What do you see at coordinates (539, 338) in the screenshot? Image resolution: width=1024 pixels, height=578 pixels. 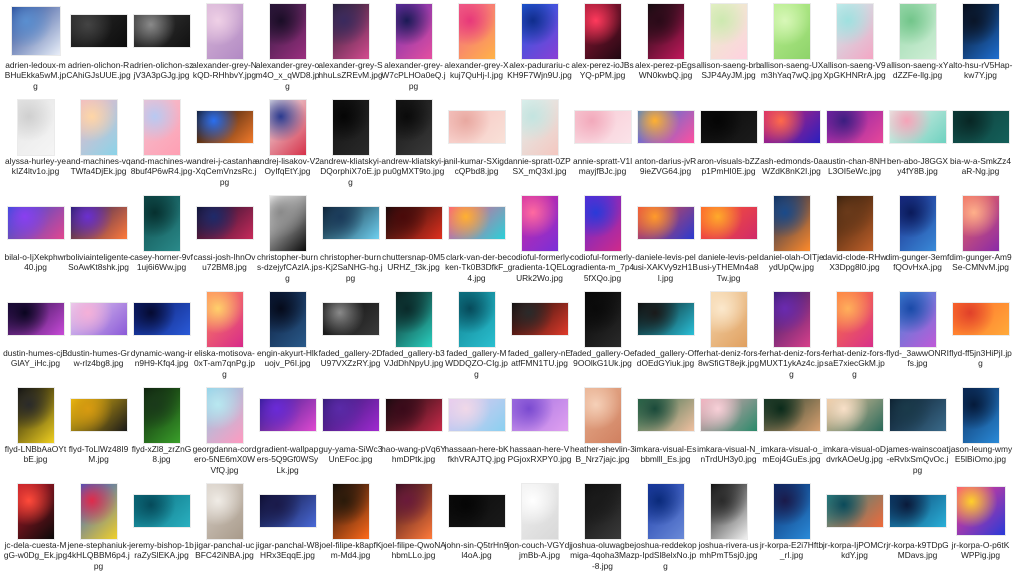 I see `file-item: faded_gallery-nEatfFMN1TU.jpg` at bounding box center [539, 338].